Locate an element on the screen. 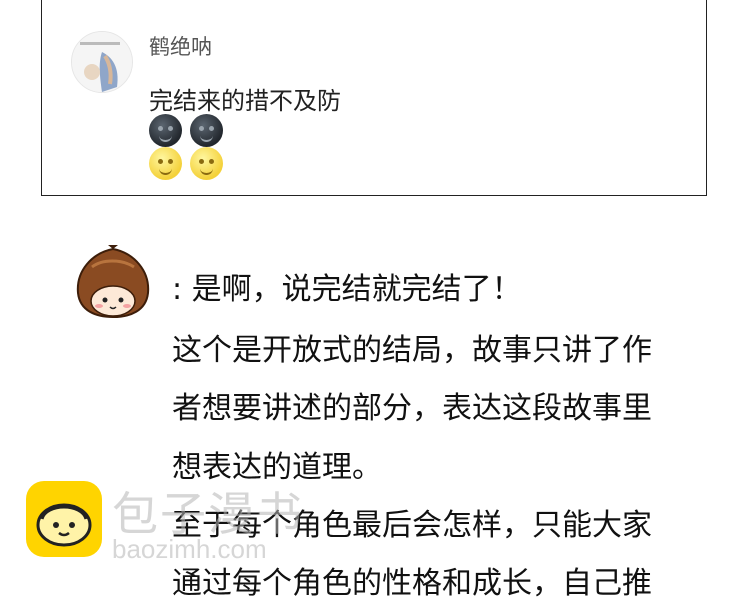 The height and width of the screenshot is (602, 750). reply-line: 这个是开放式的结局，故事只讲了作 is located at coordinates (412, 350).